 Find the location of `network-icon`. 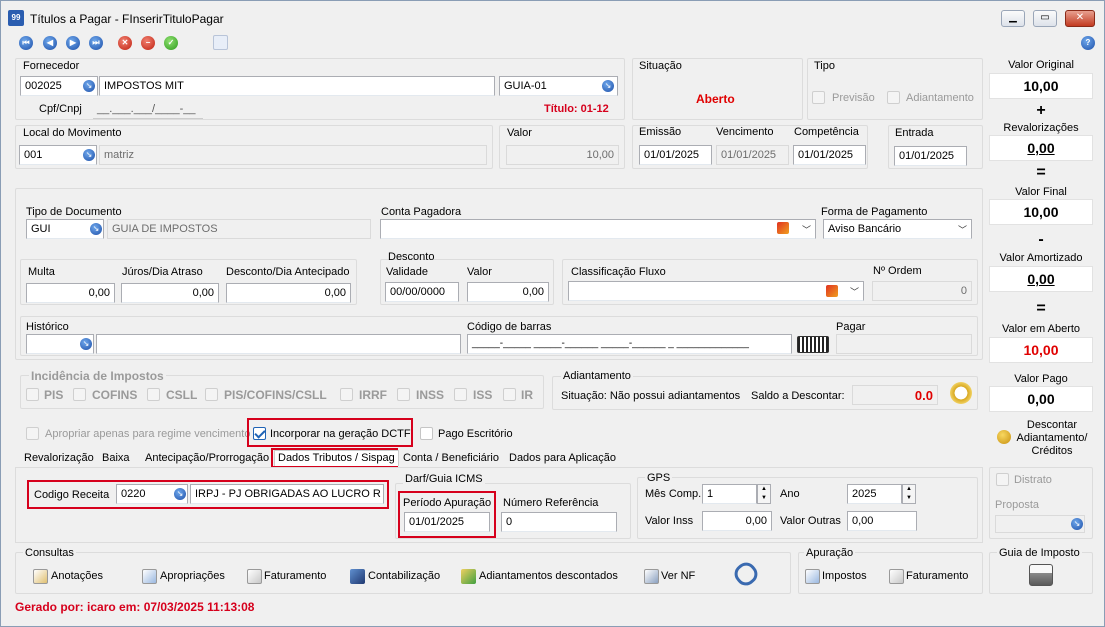

network-icon is located at coordinates (357, 576).